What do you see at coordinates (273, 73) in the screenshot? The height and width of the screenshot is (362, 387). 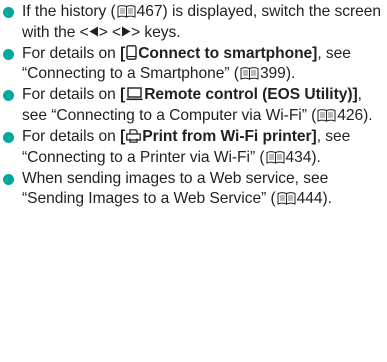 I see `page-ref: 399` at bounding box center [273, 73].